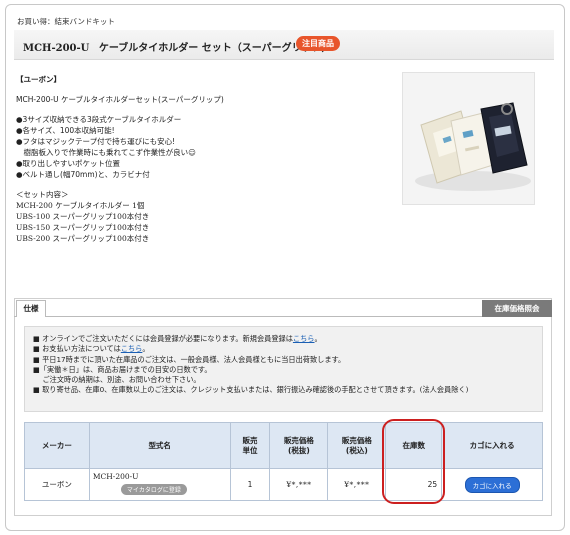  I want to click on cell-model: MCH-200-U マイカタログに登録, so click(159, 484).